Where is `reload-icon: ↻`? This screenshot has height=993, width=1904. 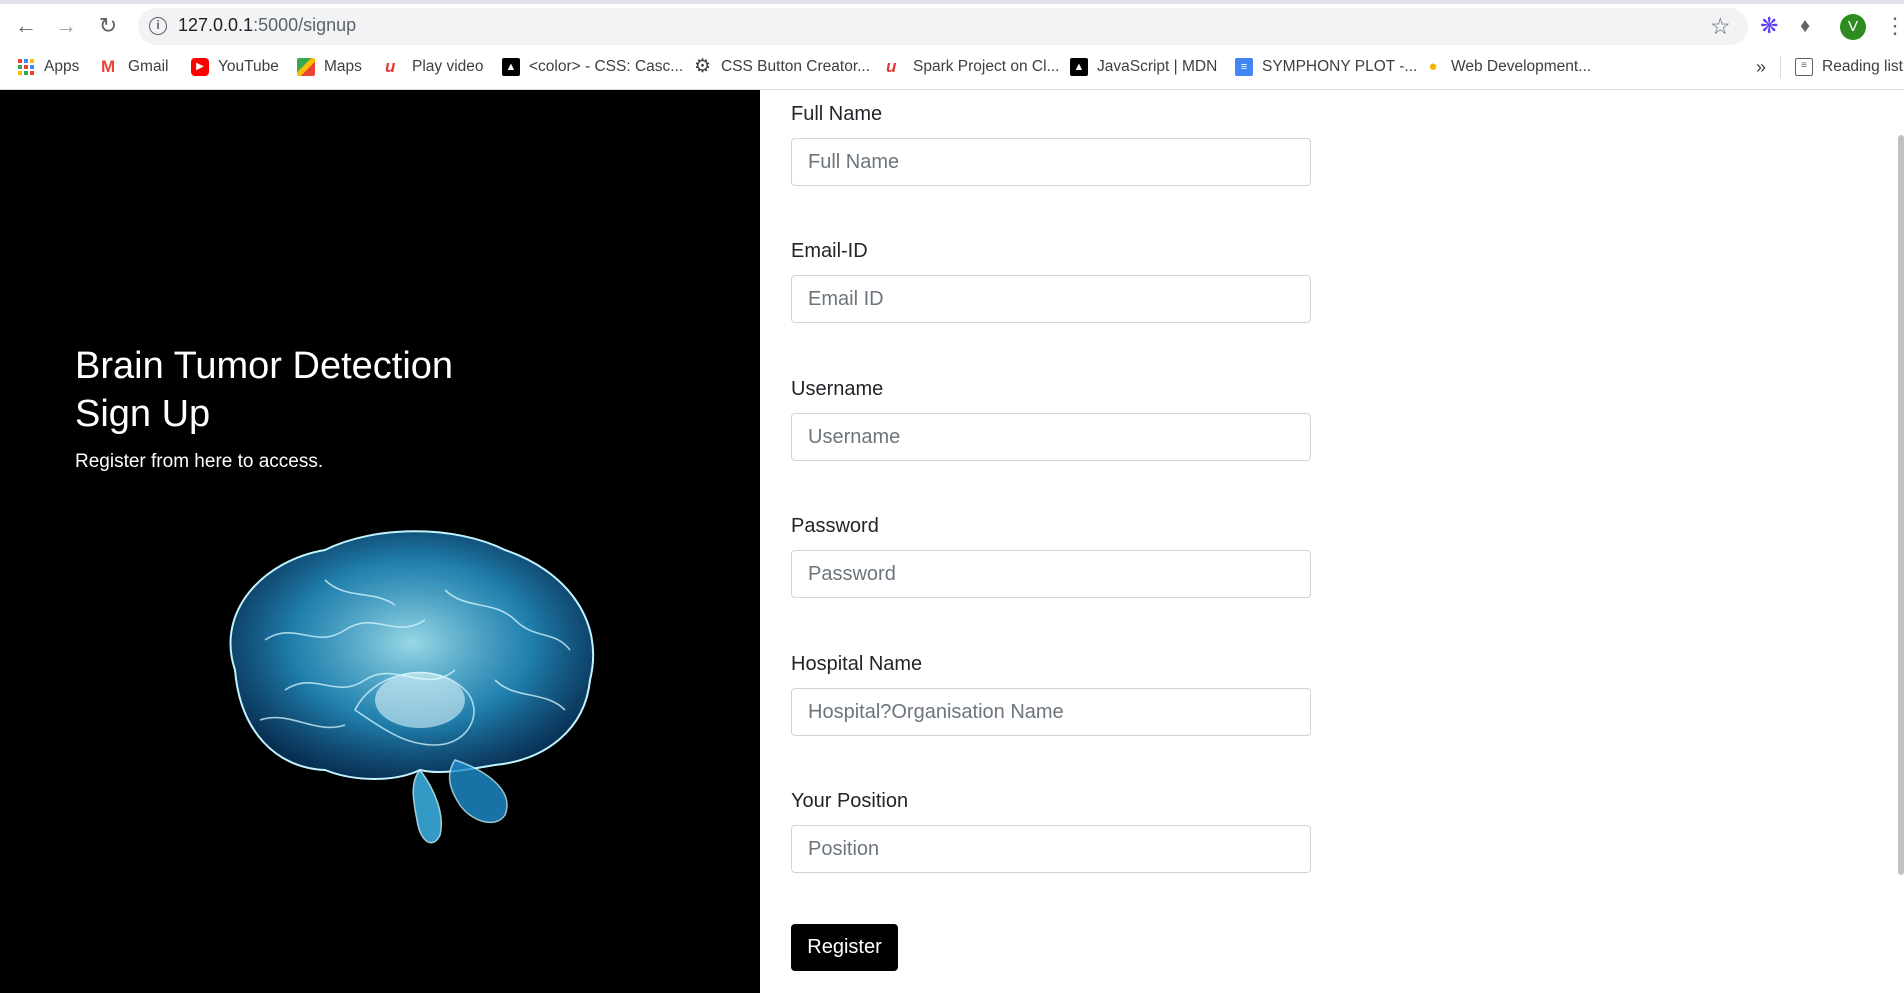
reload-icon: ↻ is located at coordinates (108, 26).